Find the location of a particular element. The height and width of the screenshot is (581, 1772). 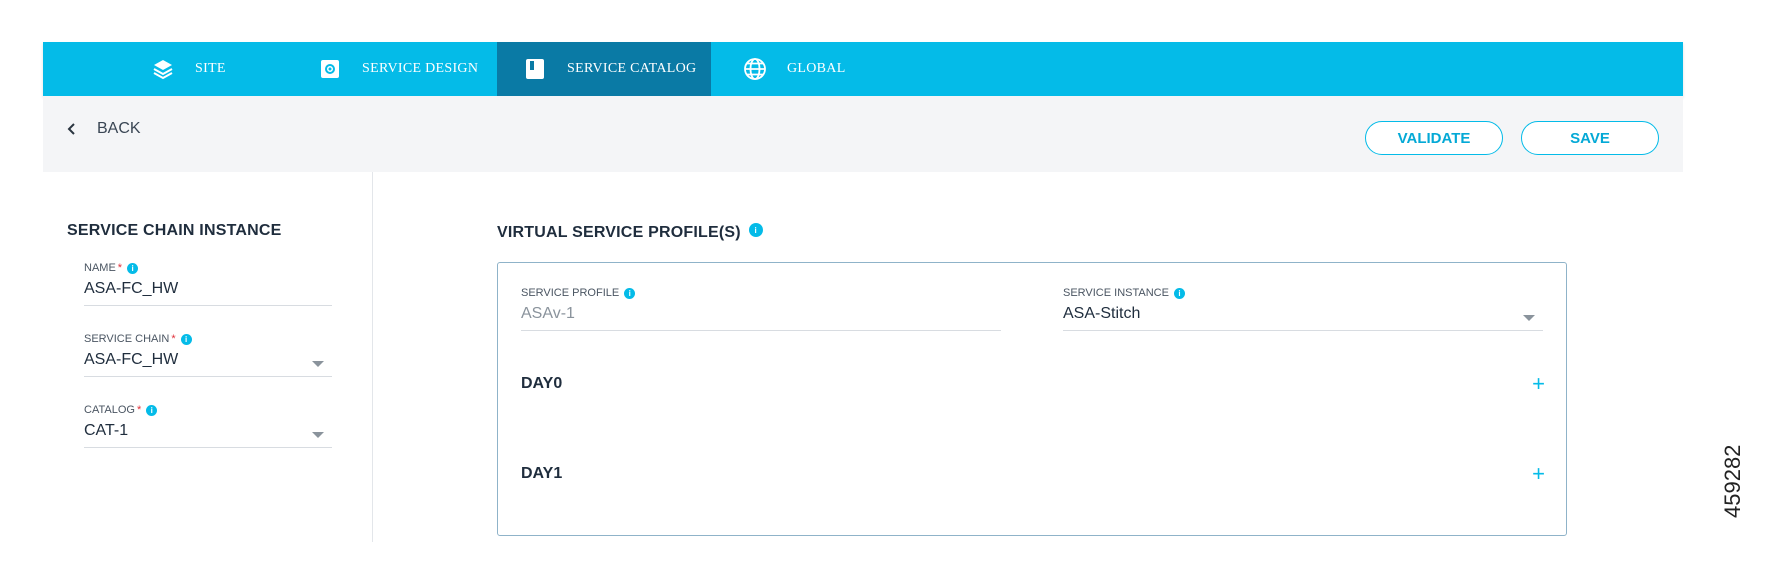

catalog-field: CATALOG * i CAT-1 is located at coordinates (208, 426).